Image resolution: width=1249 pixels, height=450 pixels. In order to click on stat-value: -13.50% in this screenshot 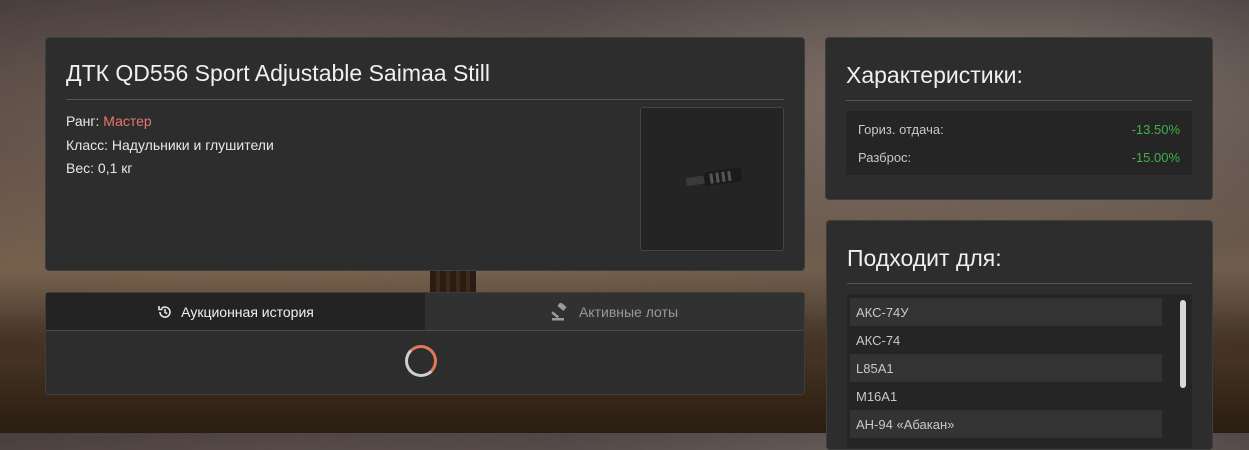, I will do `click(1155, 129)`.